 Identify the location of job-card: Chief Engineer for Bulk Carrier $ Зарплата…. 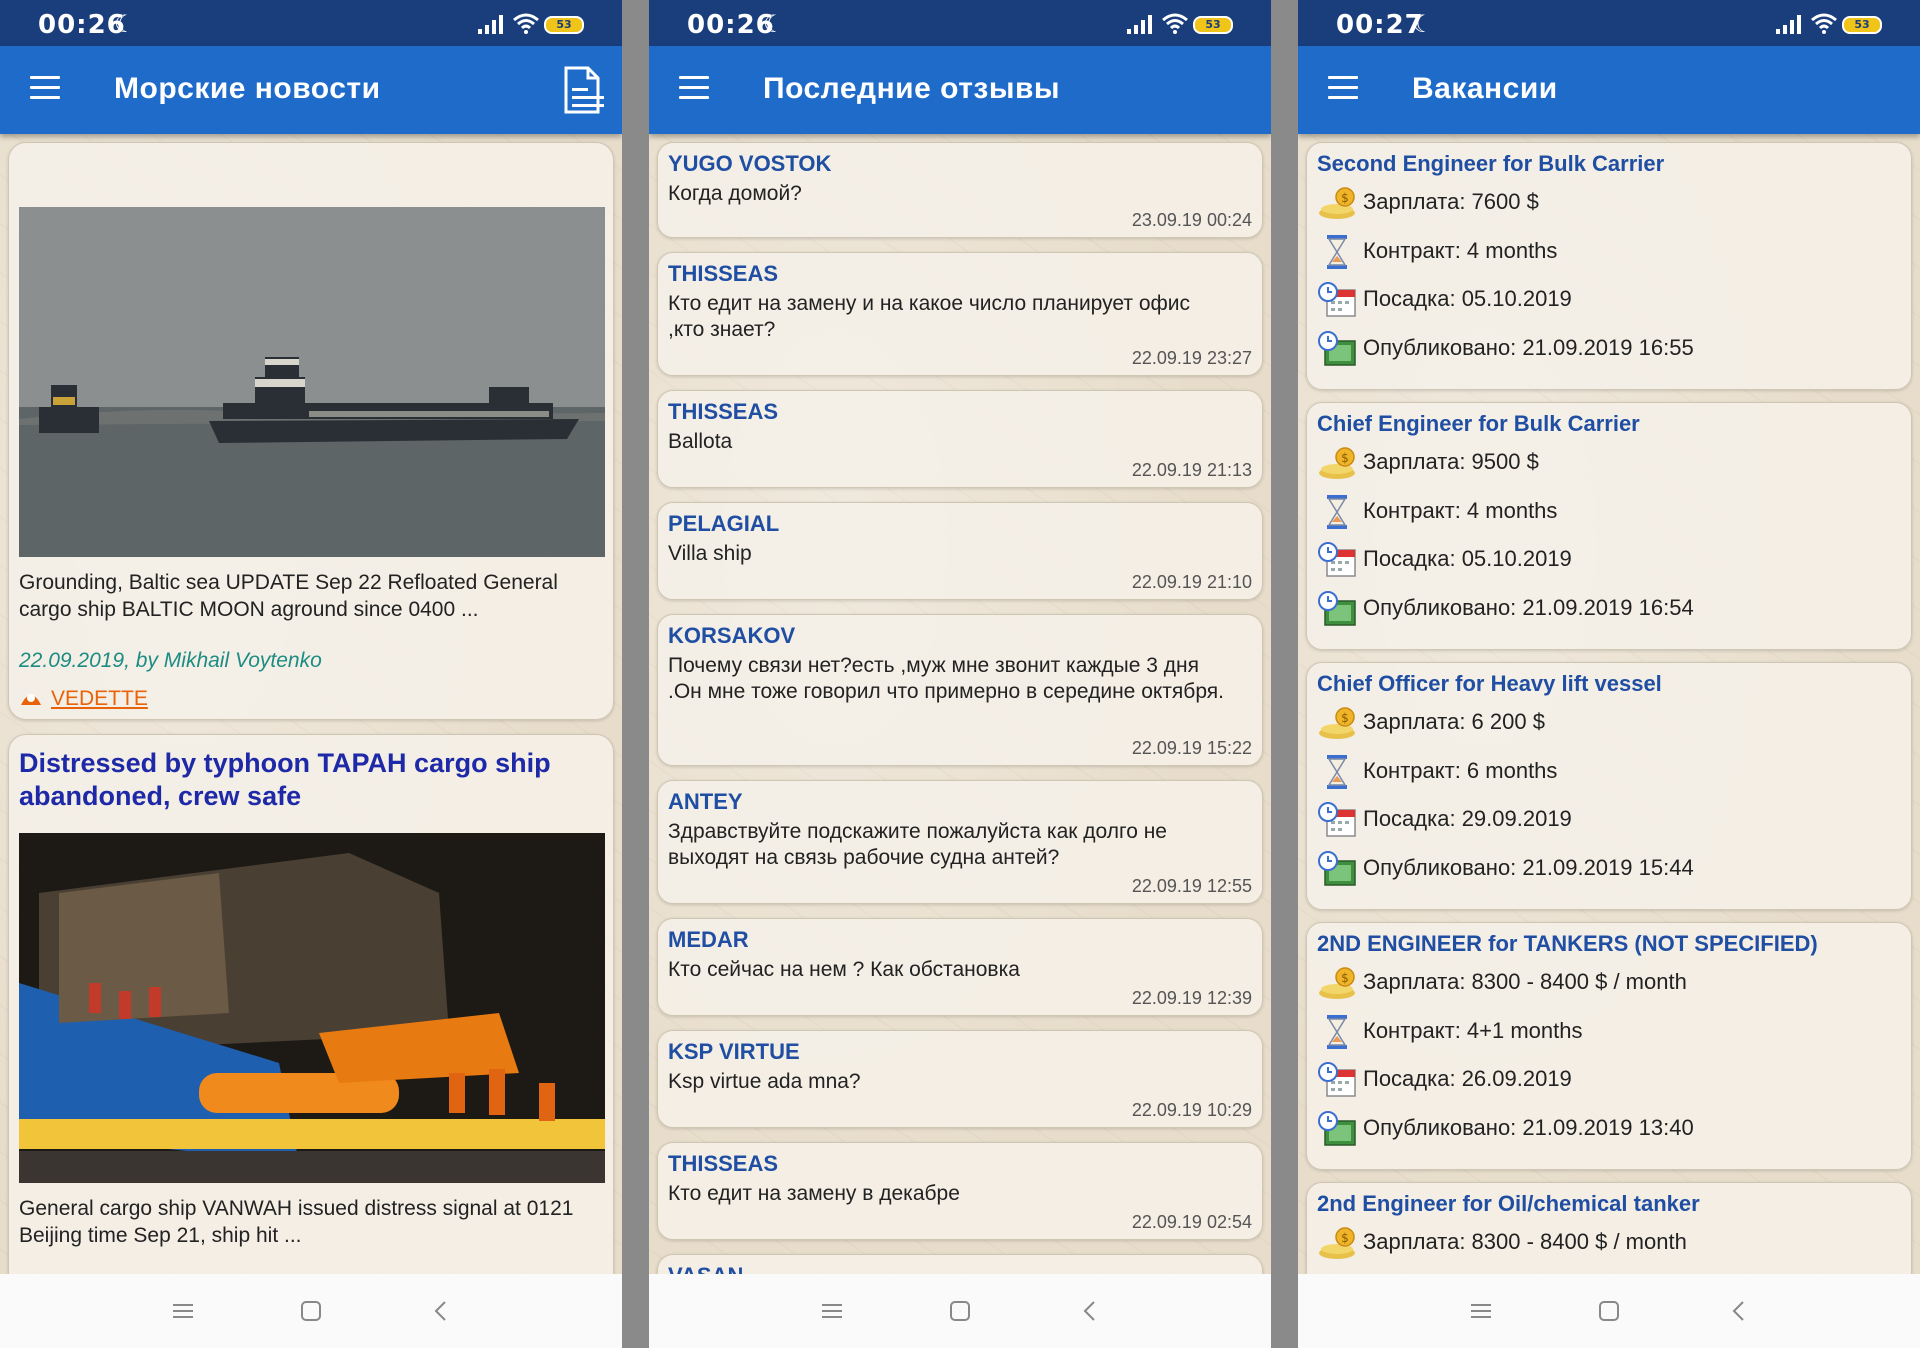
(1609, 526).